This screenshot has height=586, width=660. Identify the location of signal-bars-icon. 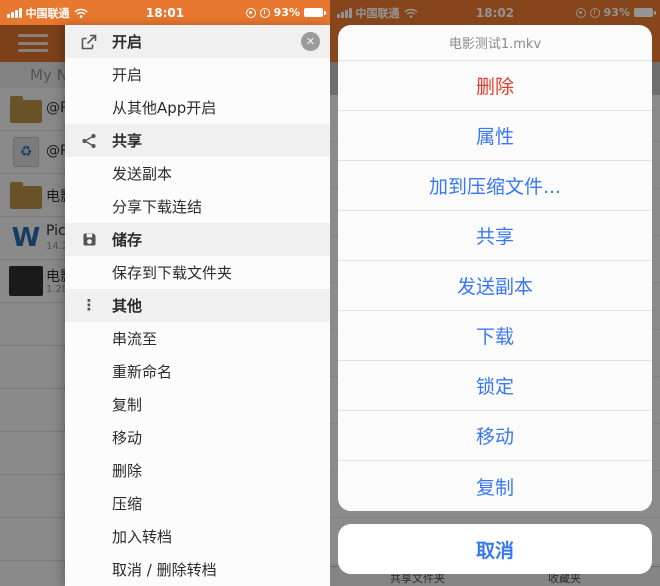
(14, 12).